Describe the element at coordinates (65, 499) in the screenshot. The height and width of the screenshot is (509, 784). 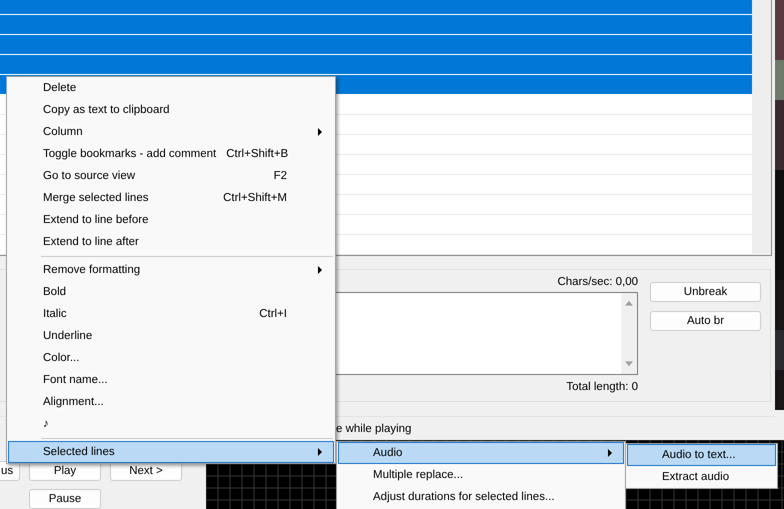
I see `playback-button: Pause` at that location.